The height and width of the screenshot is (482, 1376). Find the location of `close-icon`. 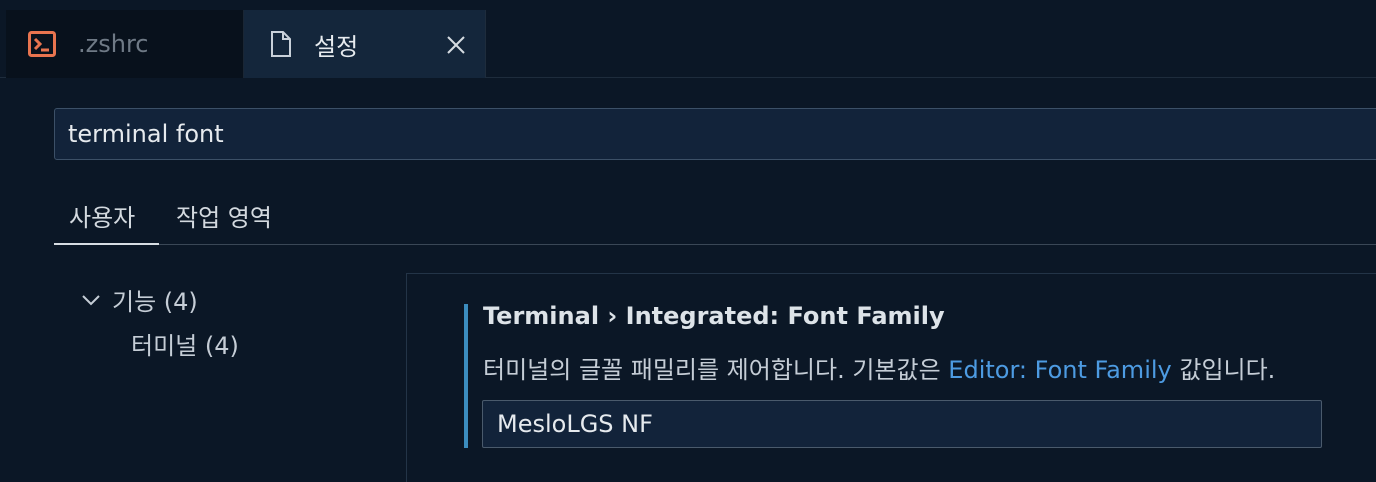

close-icon is located at coordinates (456, 45).